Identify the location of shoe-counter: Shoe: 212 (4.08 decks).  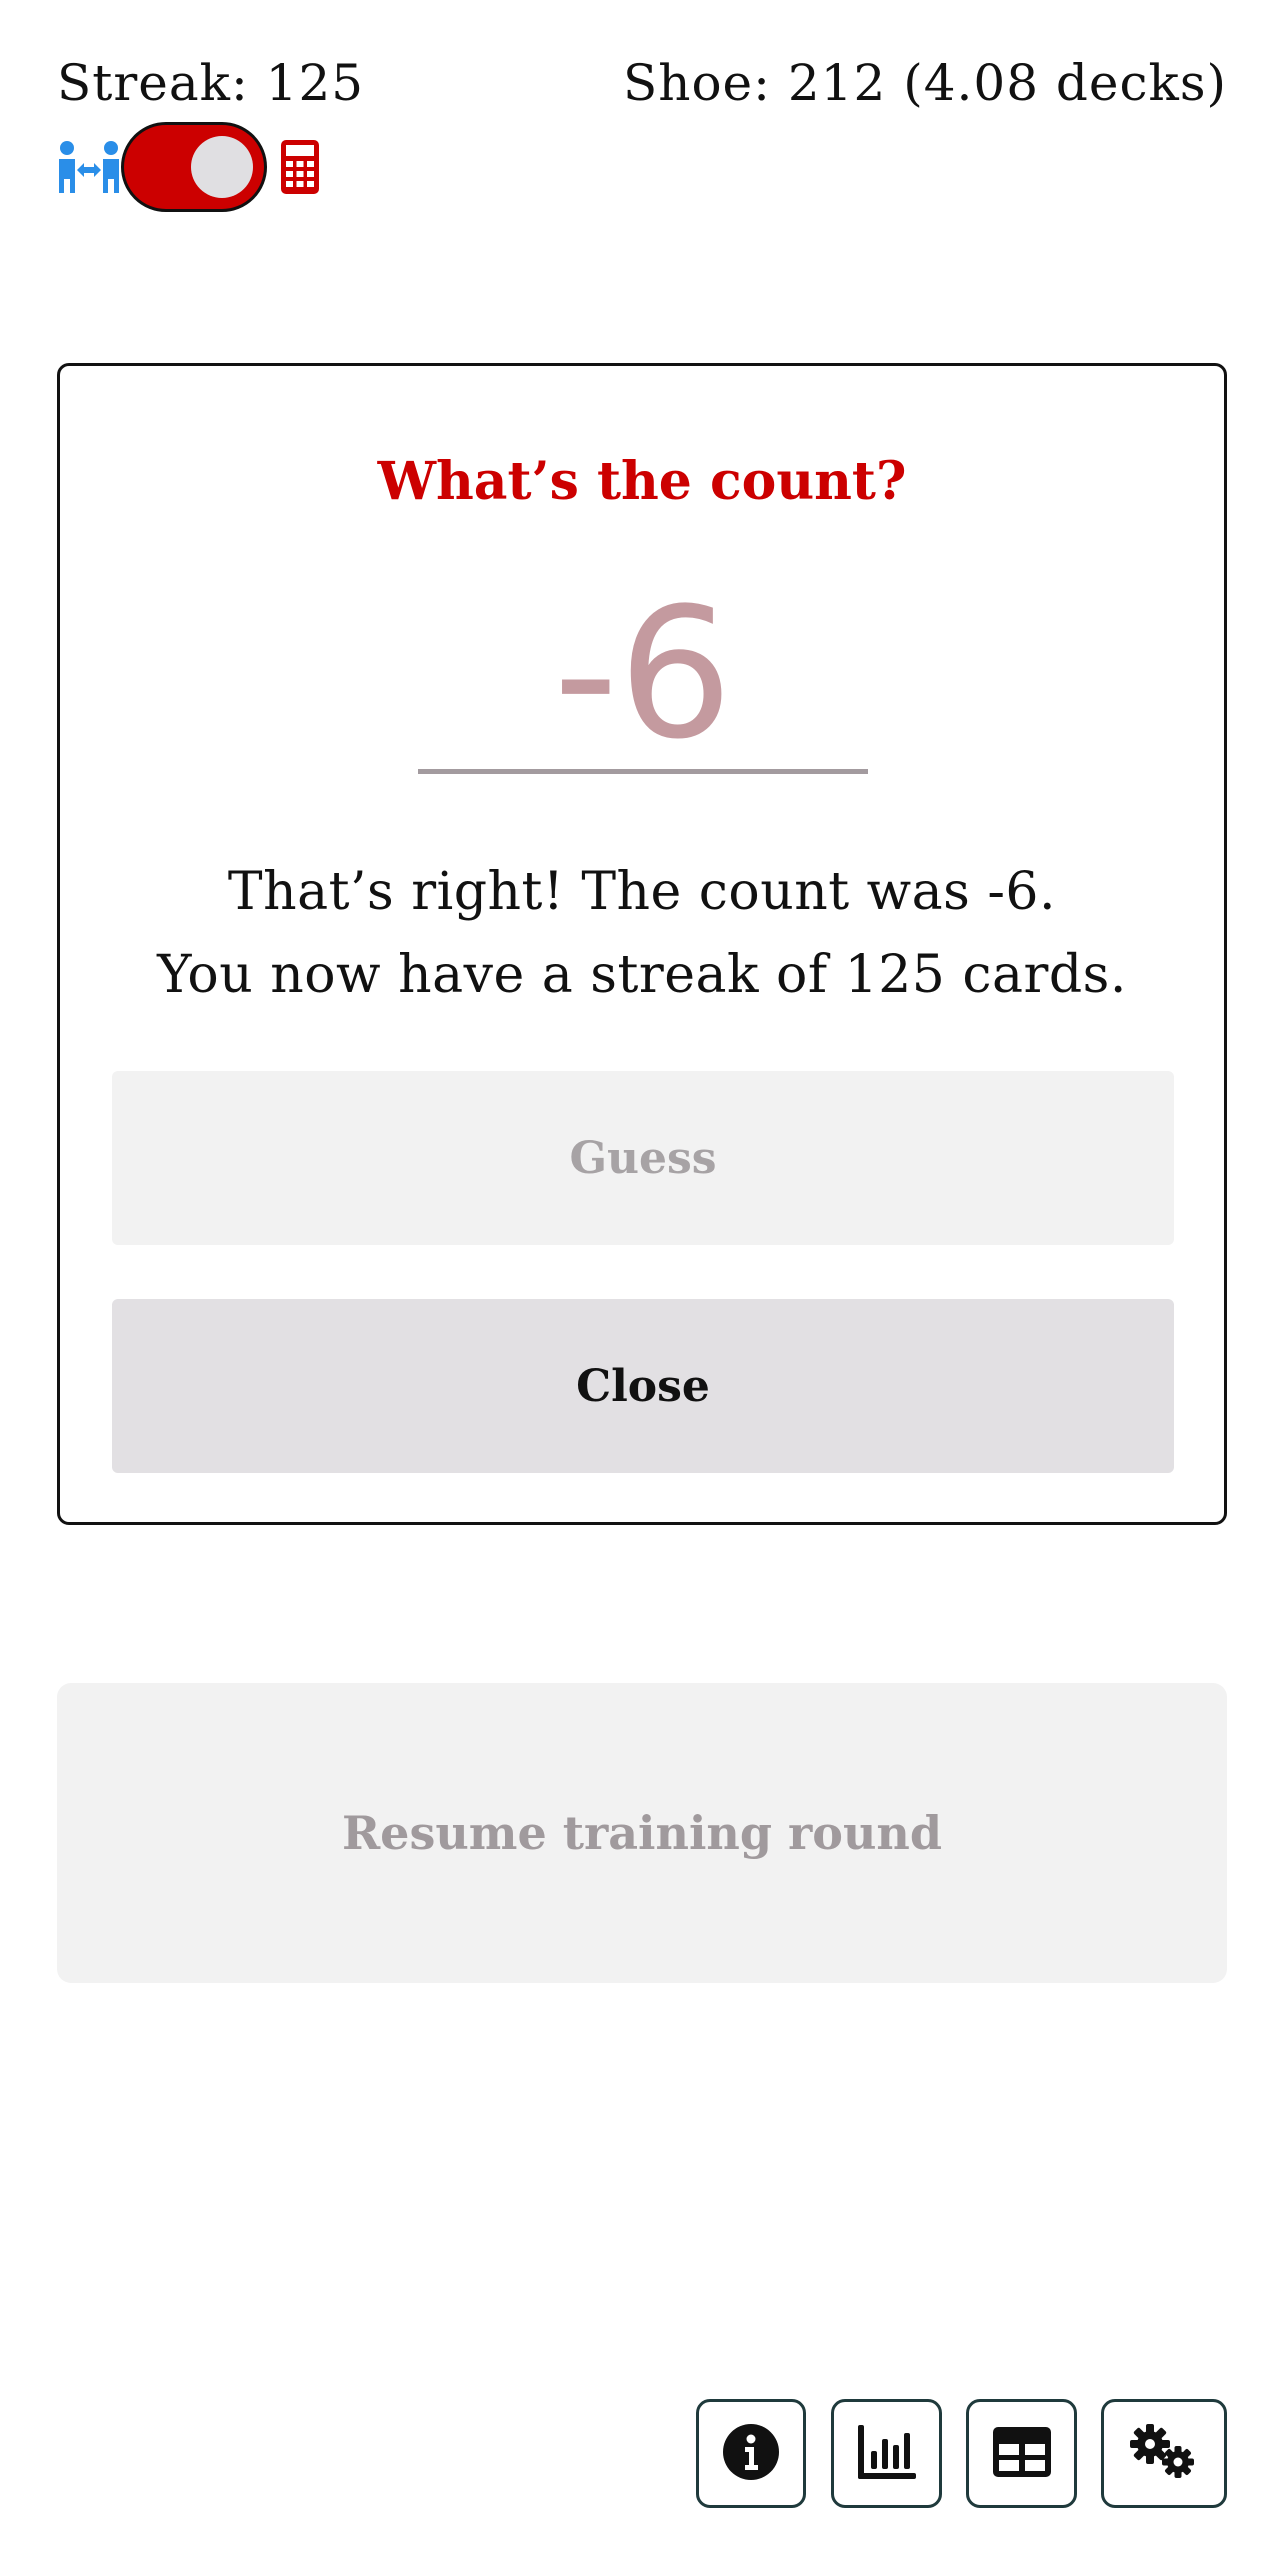
(924, 83).